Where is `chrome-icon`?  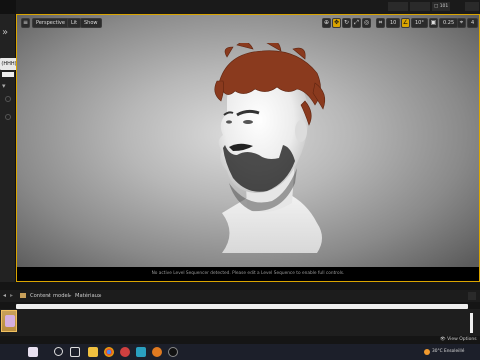 chrome-icon is located at coordinates (109, 352).